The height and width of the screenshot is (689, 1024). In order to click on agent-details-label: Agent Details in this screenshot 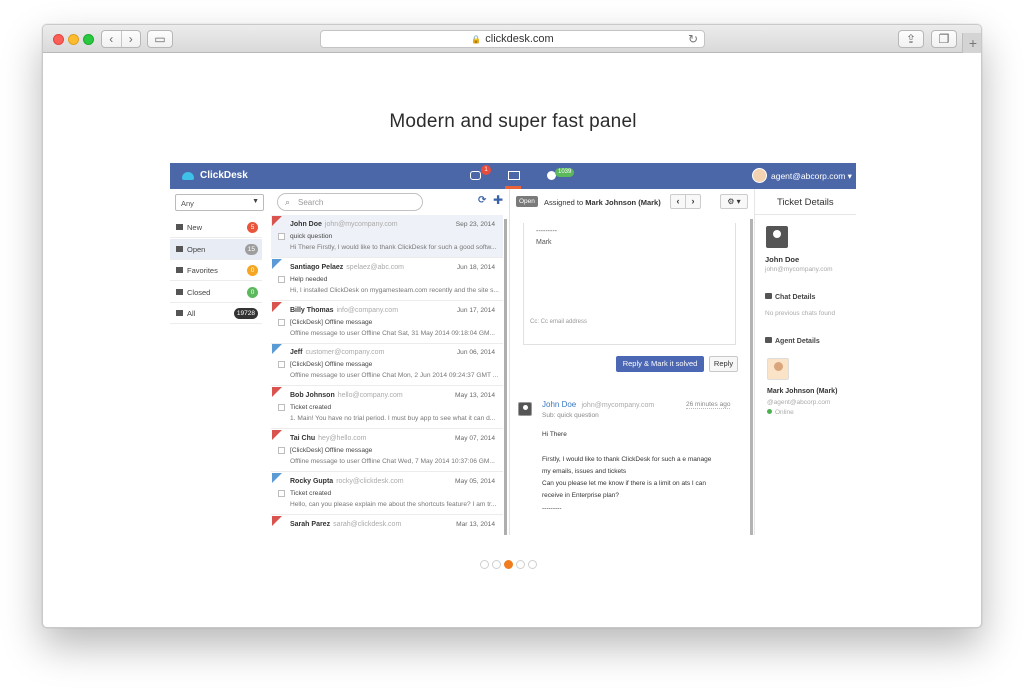, I will do `click(797, 341)`.